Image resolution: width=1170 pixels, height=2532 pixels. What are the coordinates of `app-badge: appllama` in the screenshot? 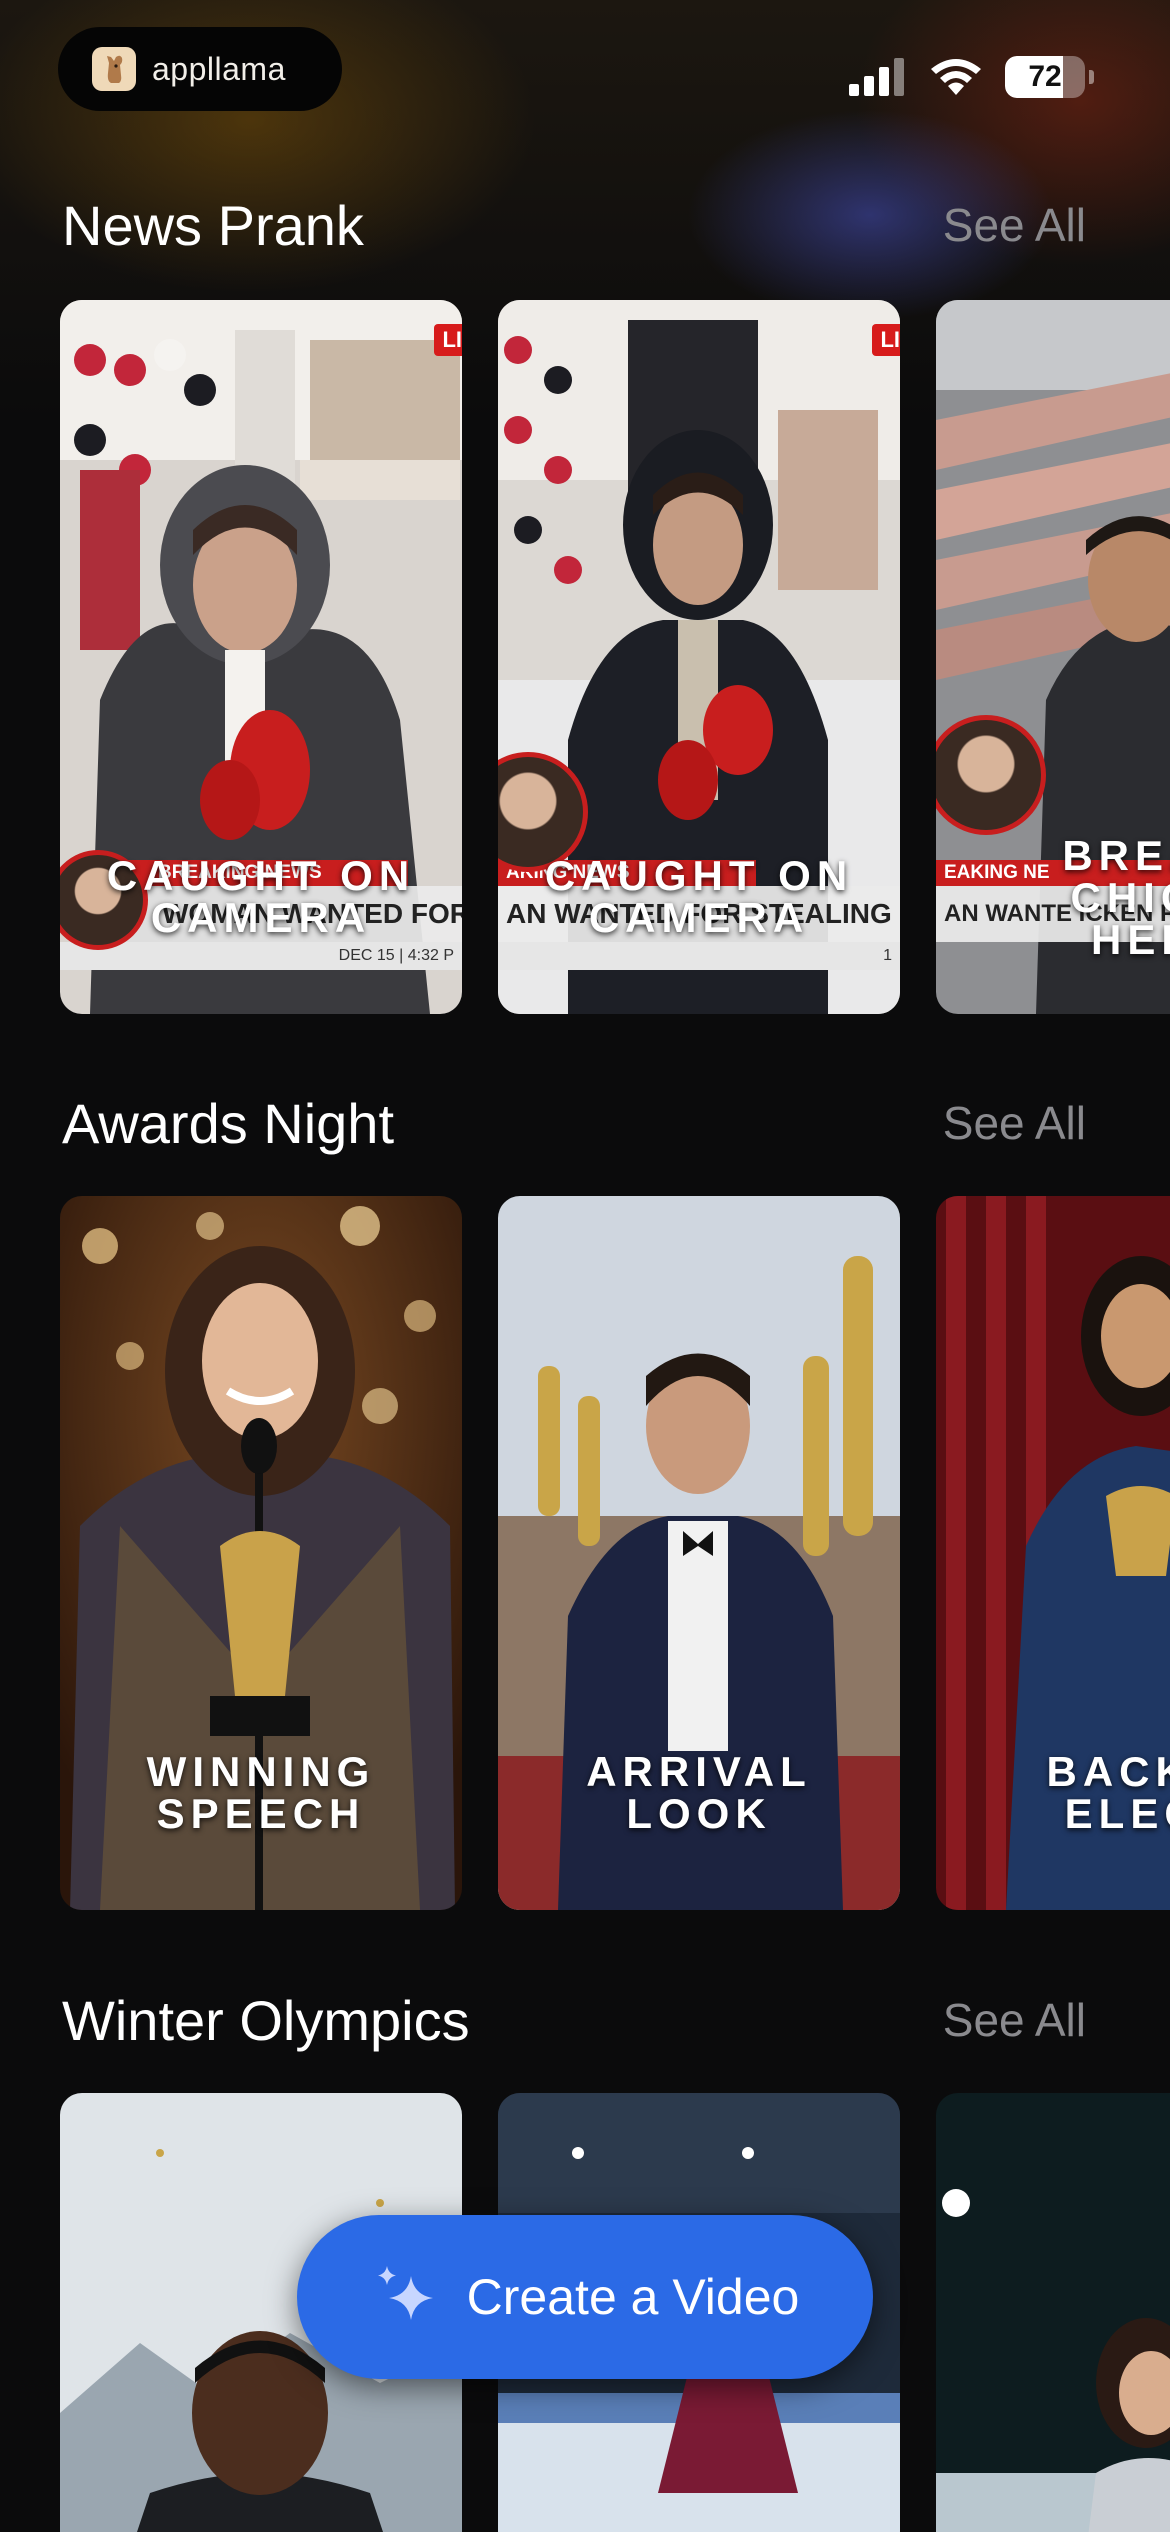 It's located at (200, 69).